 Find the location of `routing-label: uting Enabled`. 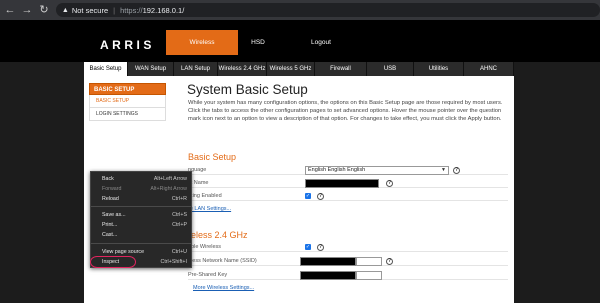

routing-label: uting Enabled is located at coordinates (205, 196).